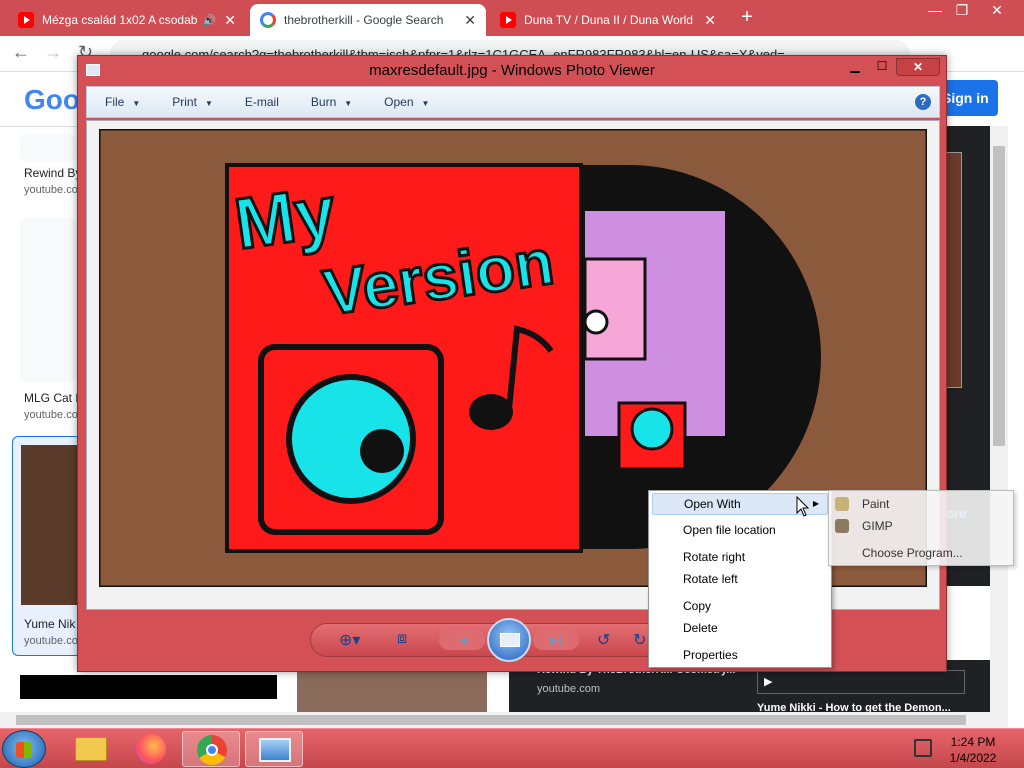 The image size is (1024, 768). What do you see at coordinates (973, 758) in the screenshot?
I see `clock-date: 1/4/2022` at bounding box center [973, 758].